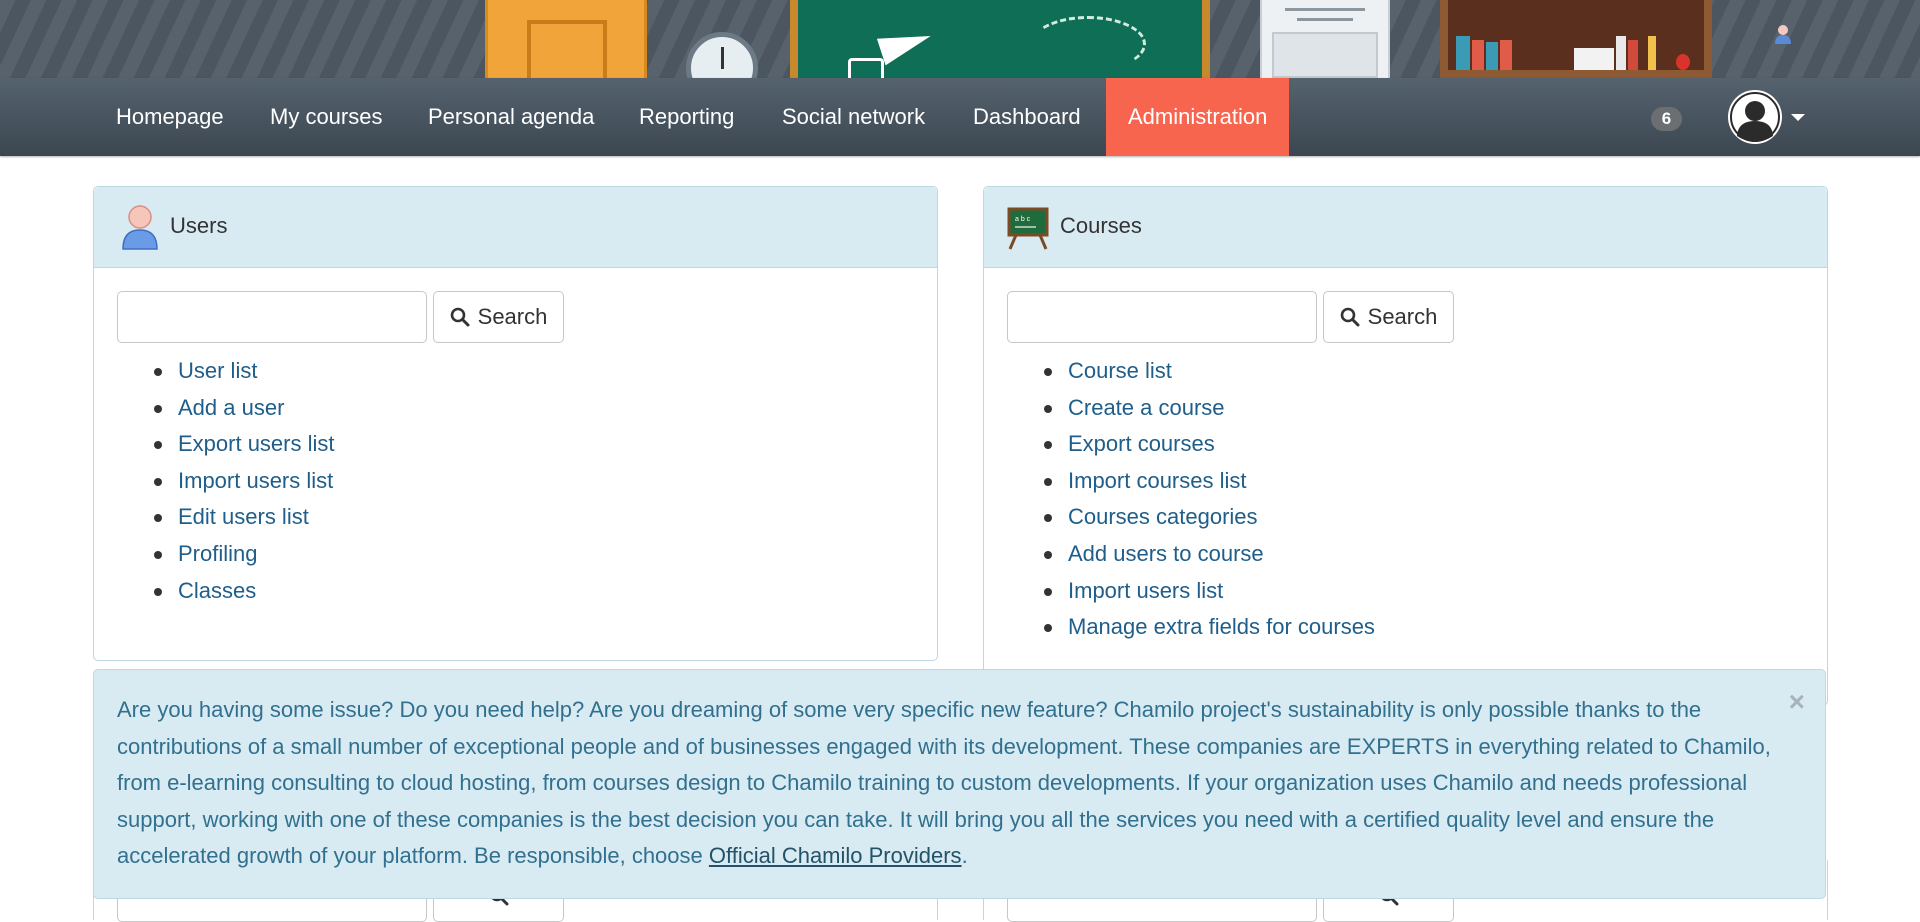 The height and width of the screenshot is (922, 1920). I want to click on link-profiling: Profiling, so click(217, 553).